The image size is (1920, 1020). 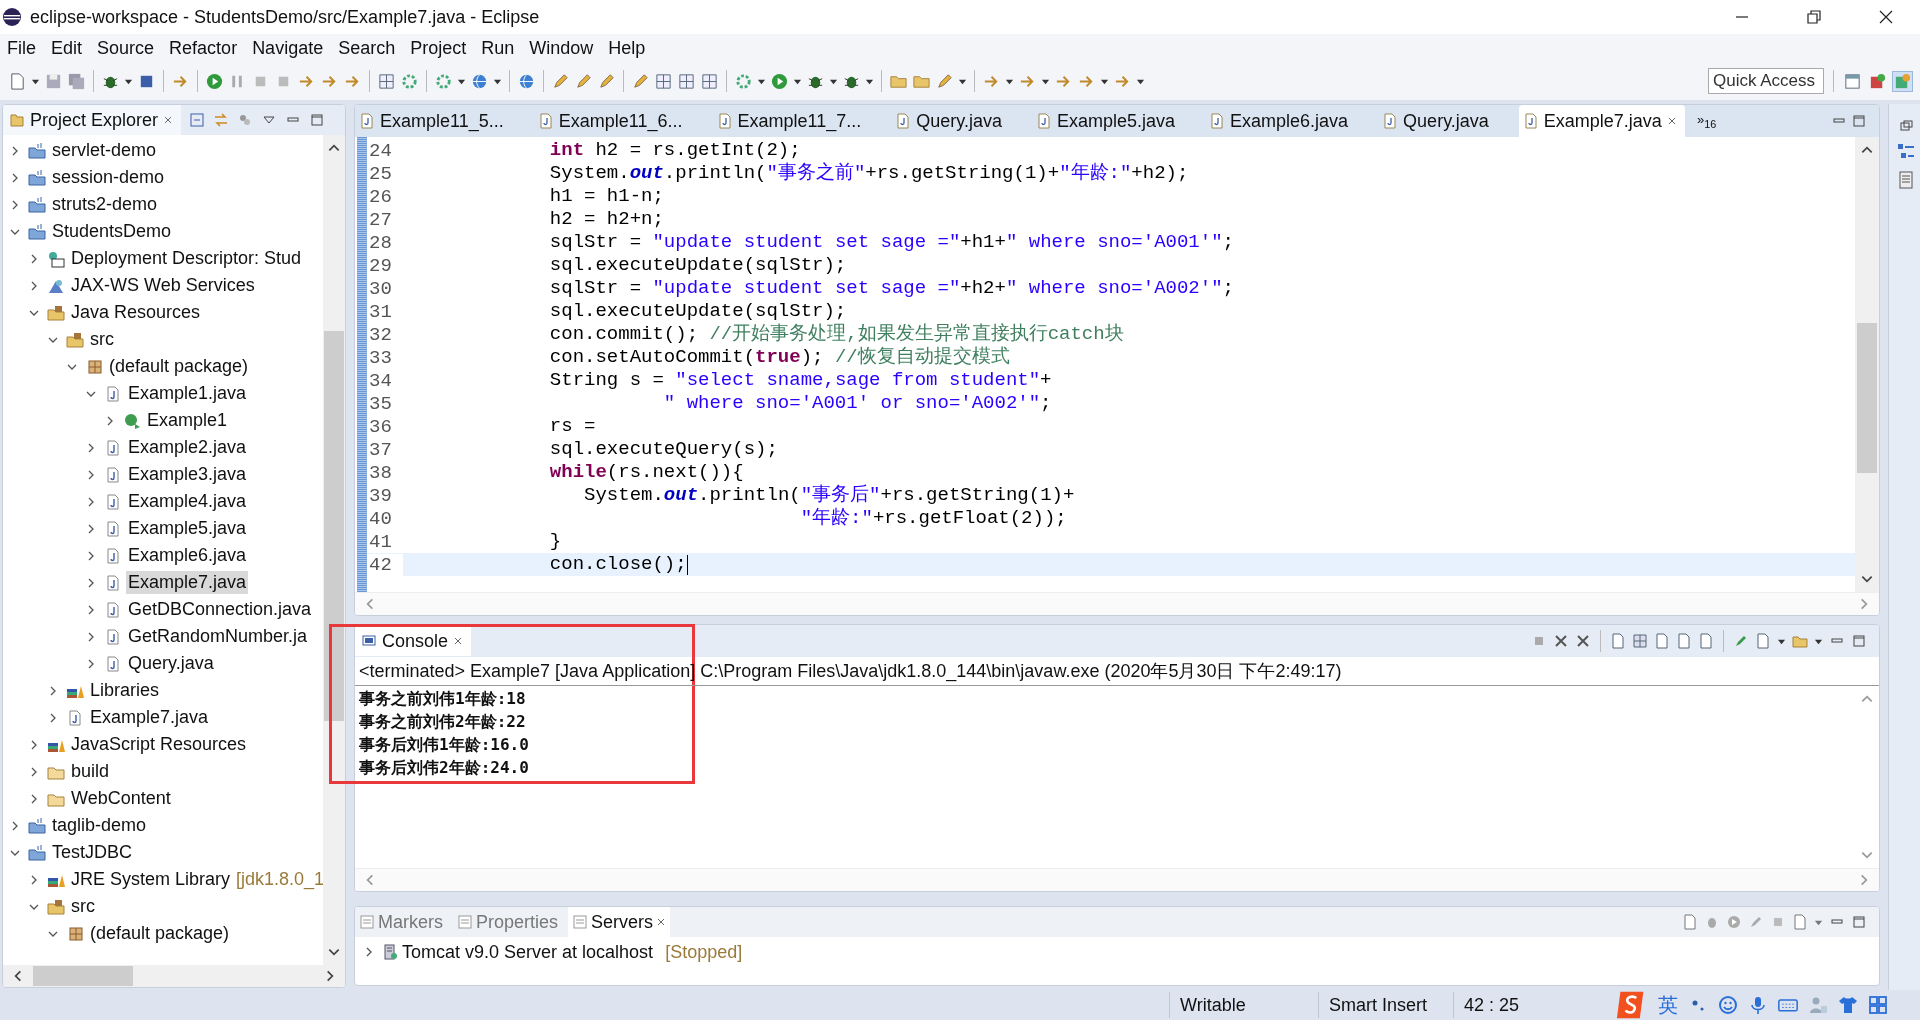 I want to click on view-tab: Servers, so click(x=619, y=922).